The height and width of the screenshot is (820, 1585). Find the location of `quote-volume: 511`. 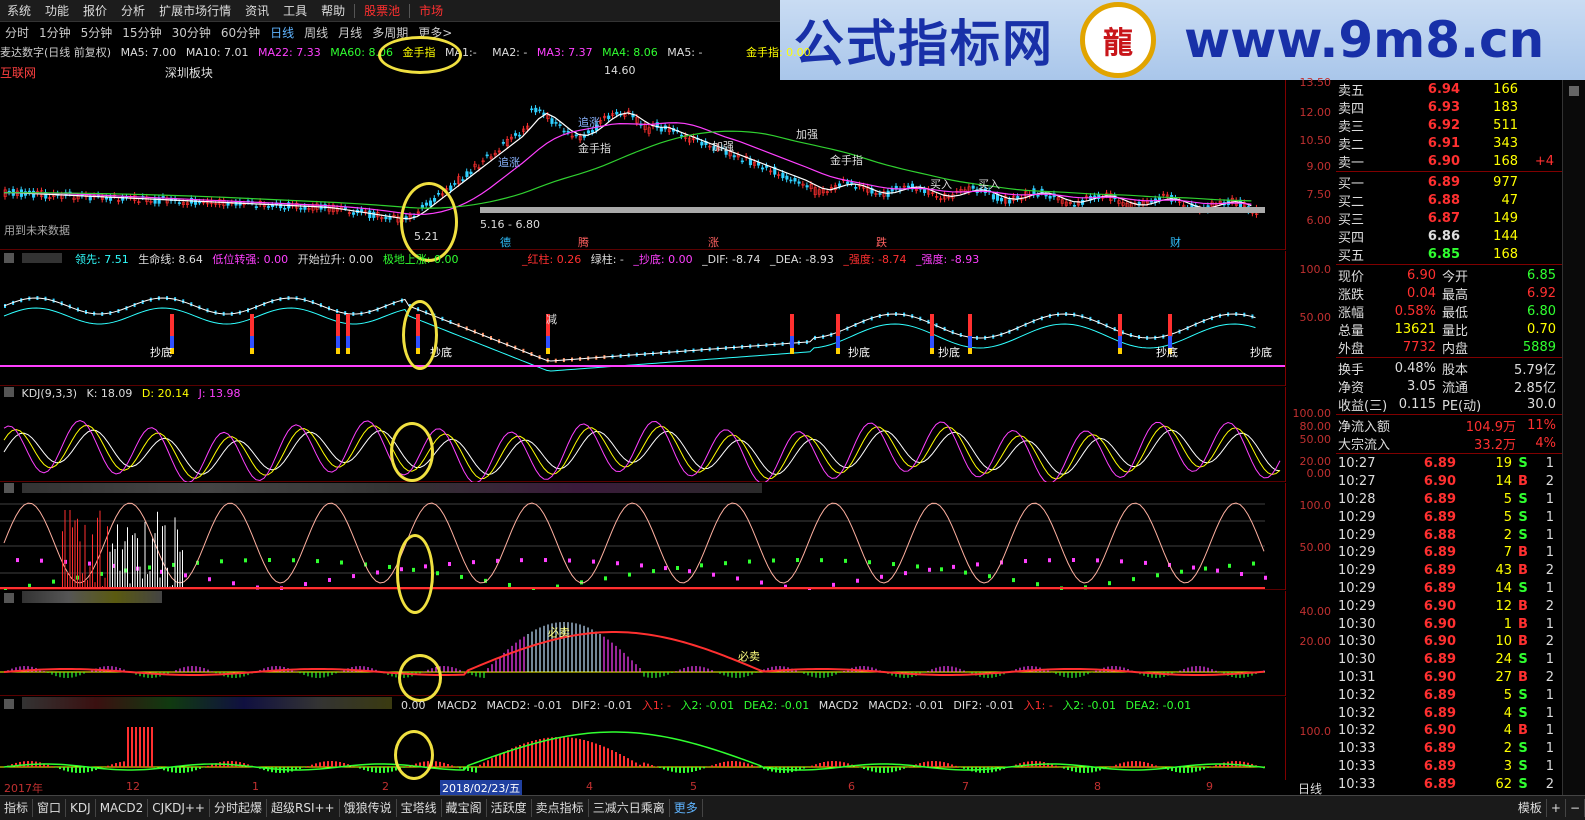

quote-volume: 511 is located at coordinates (1505, 125).